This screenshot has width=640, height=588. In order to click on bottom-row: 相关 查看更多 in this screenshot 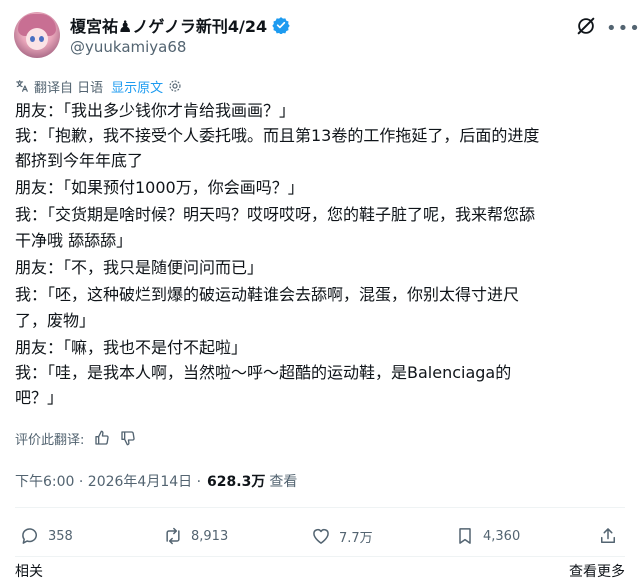, I will do `click(320, 571)`.